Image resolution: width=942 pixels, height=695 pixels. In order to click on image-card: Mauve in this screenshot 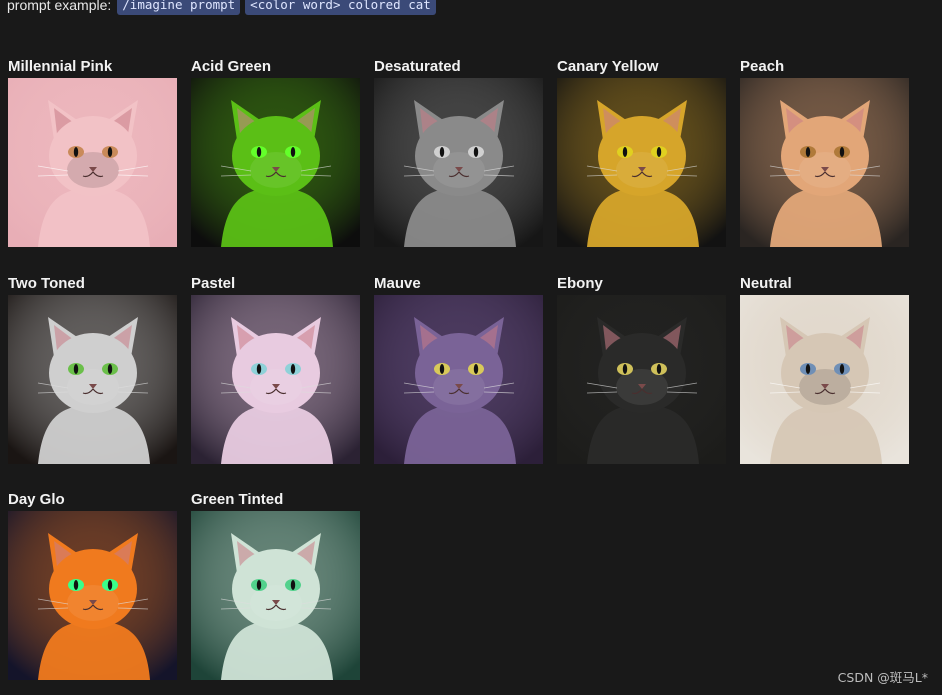, I will do `click(459, 369)`.